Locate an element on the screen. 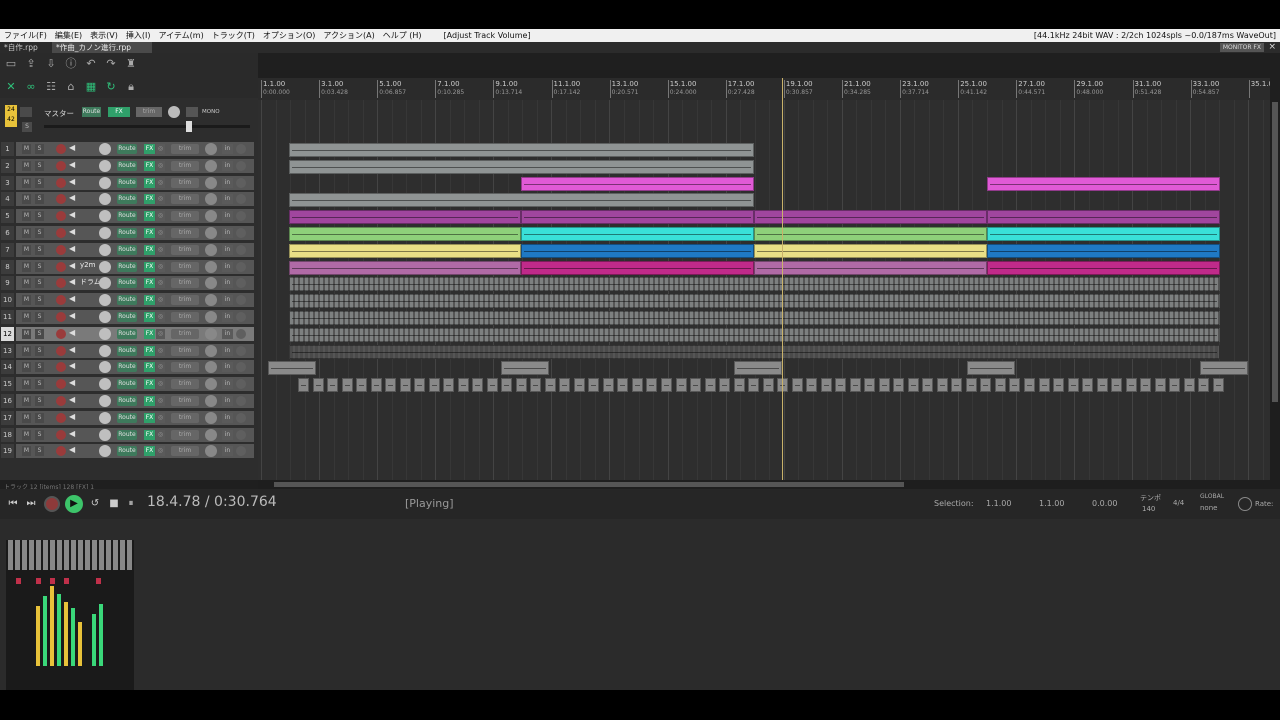 Image resolution: width=1280 pixels, height=720 pixels. track-row-9: 9 M S ◀ ドラム Route FX ◎ trim in is located at coordinates (128, 283).